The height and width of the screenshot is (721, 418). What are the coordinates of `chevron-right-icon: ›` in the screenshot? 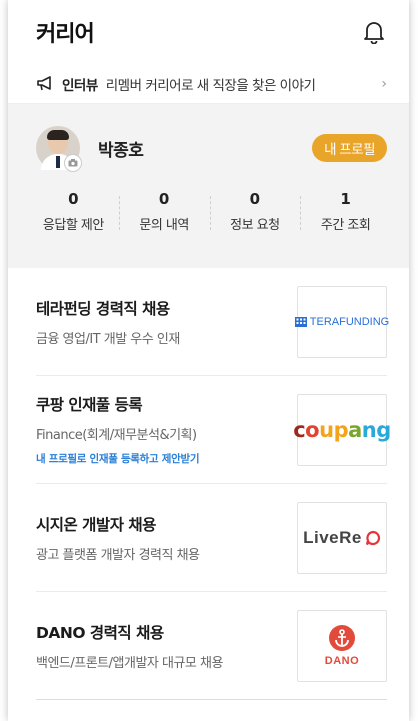 It's located at (384, 83).